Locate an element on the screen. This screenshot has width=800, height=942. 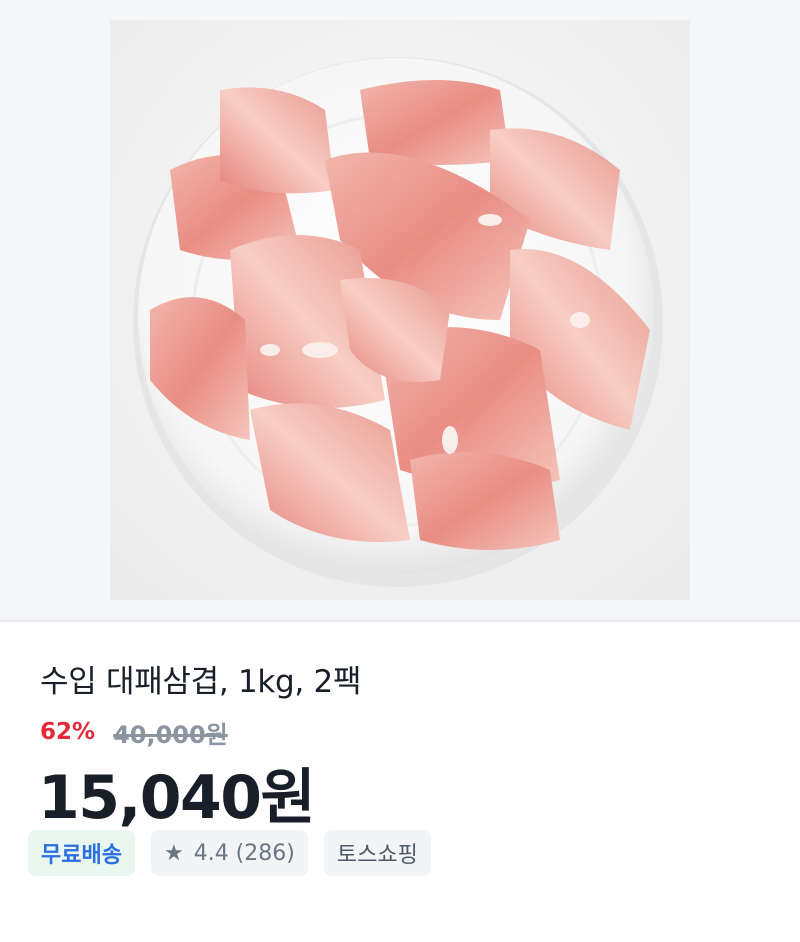
discount-rate: 62% is located at coordinates (68, 732).